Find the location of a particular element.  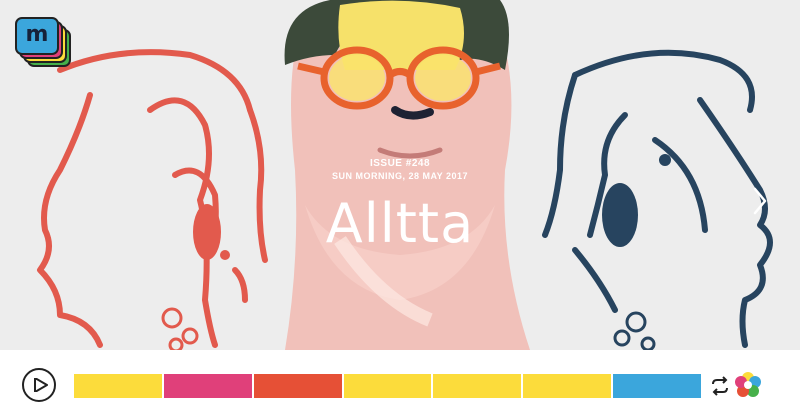

play-icon is located at coordinates (41, 385).